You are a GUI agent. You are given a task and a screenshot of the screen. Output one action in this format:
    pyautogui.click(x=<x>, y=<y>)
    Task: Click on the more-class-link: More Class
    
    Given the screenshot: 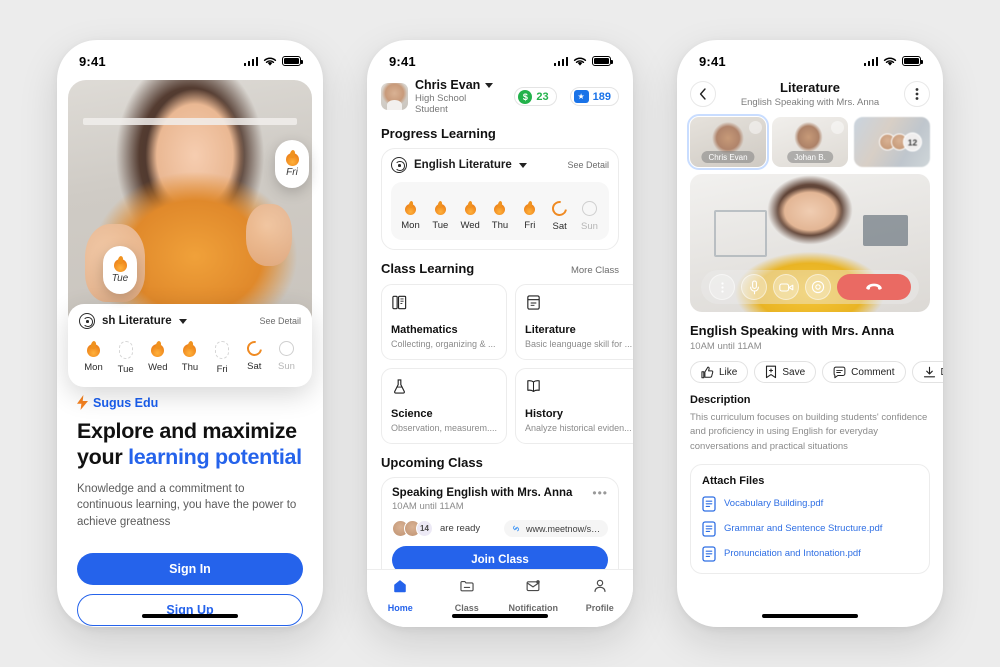 What is the action you would take?
    pyautogui.click(x=595, y=270)
    